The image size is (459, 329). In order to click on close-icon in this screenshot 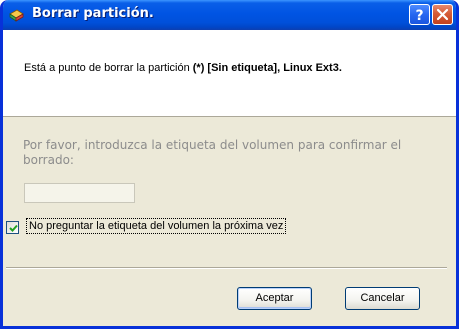, I will do `click(442, 14)`.